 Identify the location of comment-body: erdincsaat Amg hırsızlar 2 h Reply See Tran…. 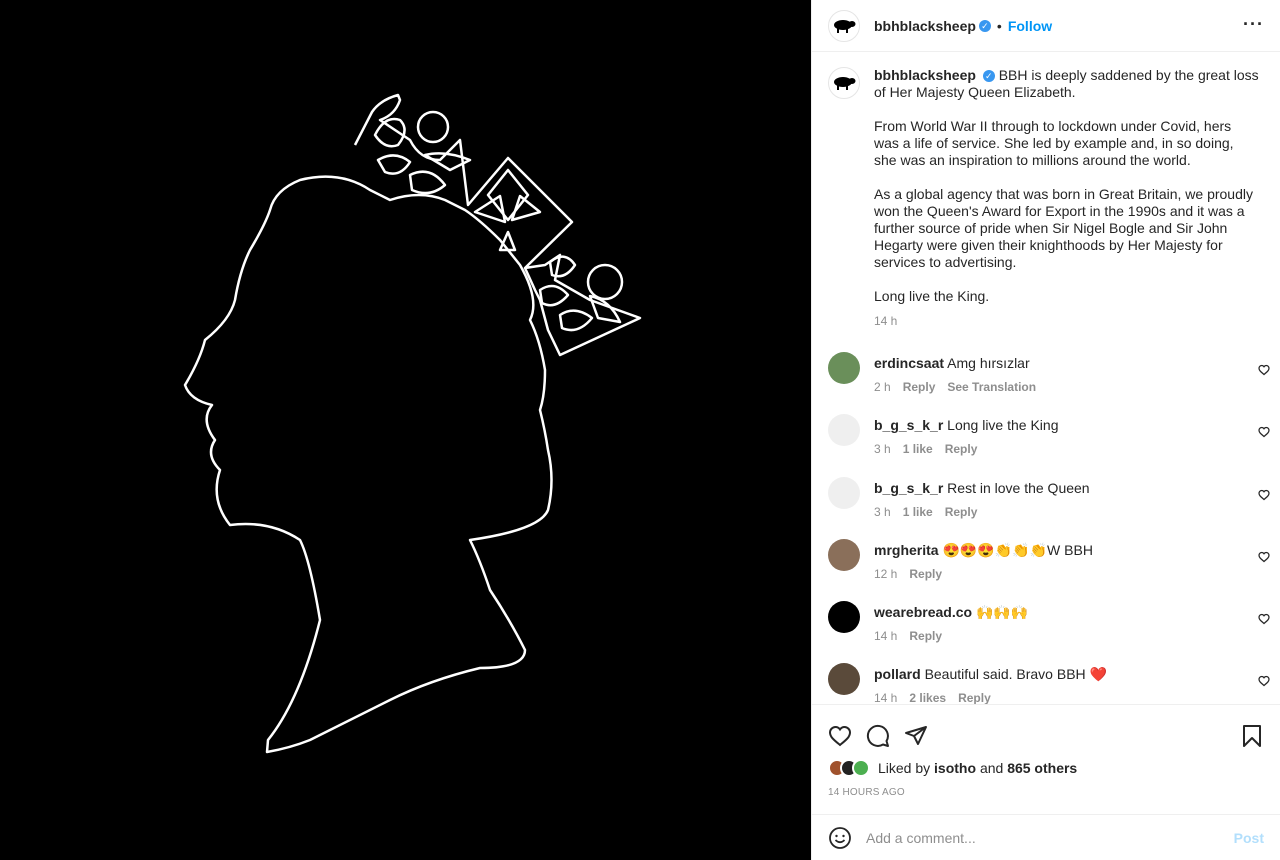
(1059, 383).